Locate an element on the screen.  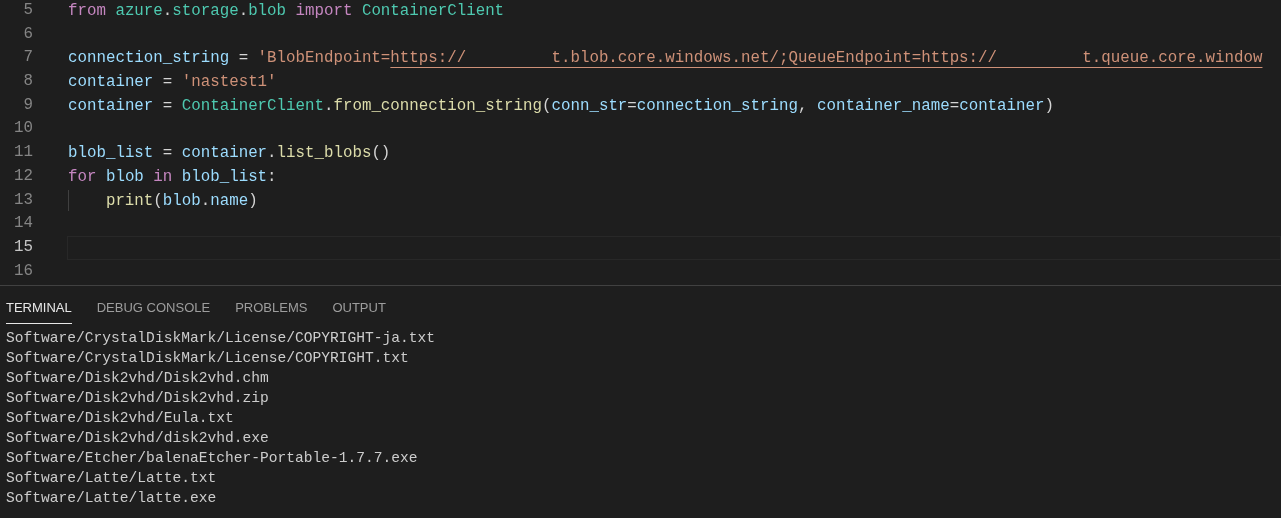
code-line: container = ContainerClient.from_connection_string(conn_str=connection_string, container_name=container) is located at coordinates (561, 106).